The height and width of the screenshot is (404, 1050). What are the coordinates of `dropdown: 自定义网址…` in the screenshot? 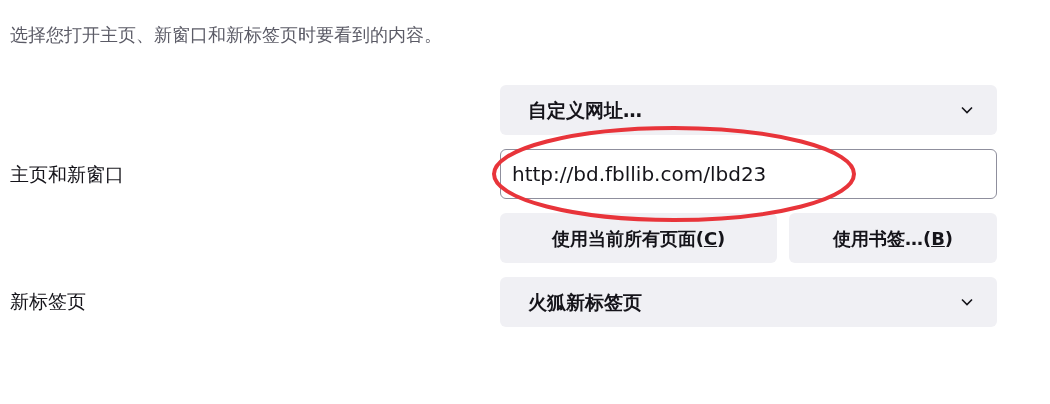 It's located at (748, 110).